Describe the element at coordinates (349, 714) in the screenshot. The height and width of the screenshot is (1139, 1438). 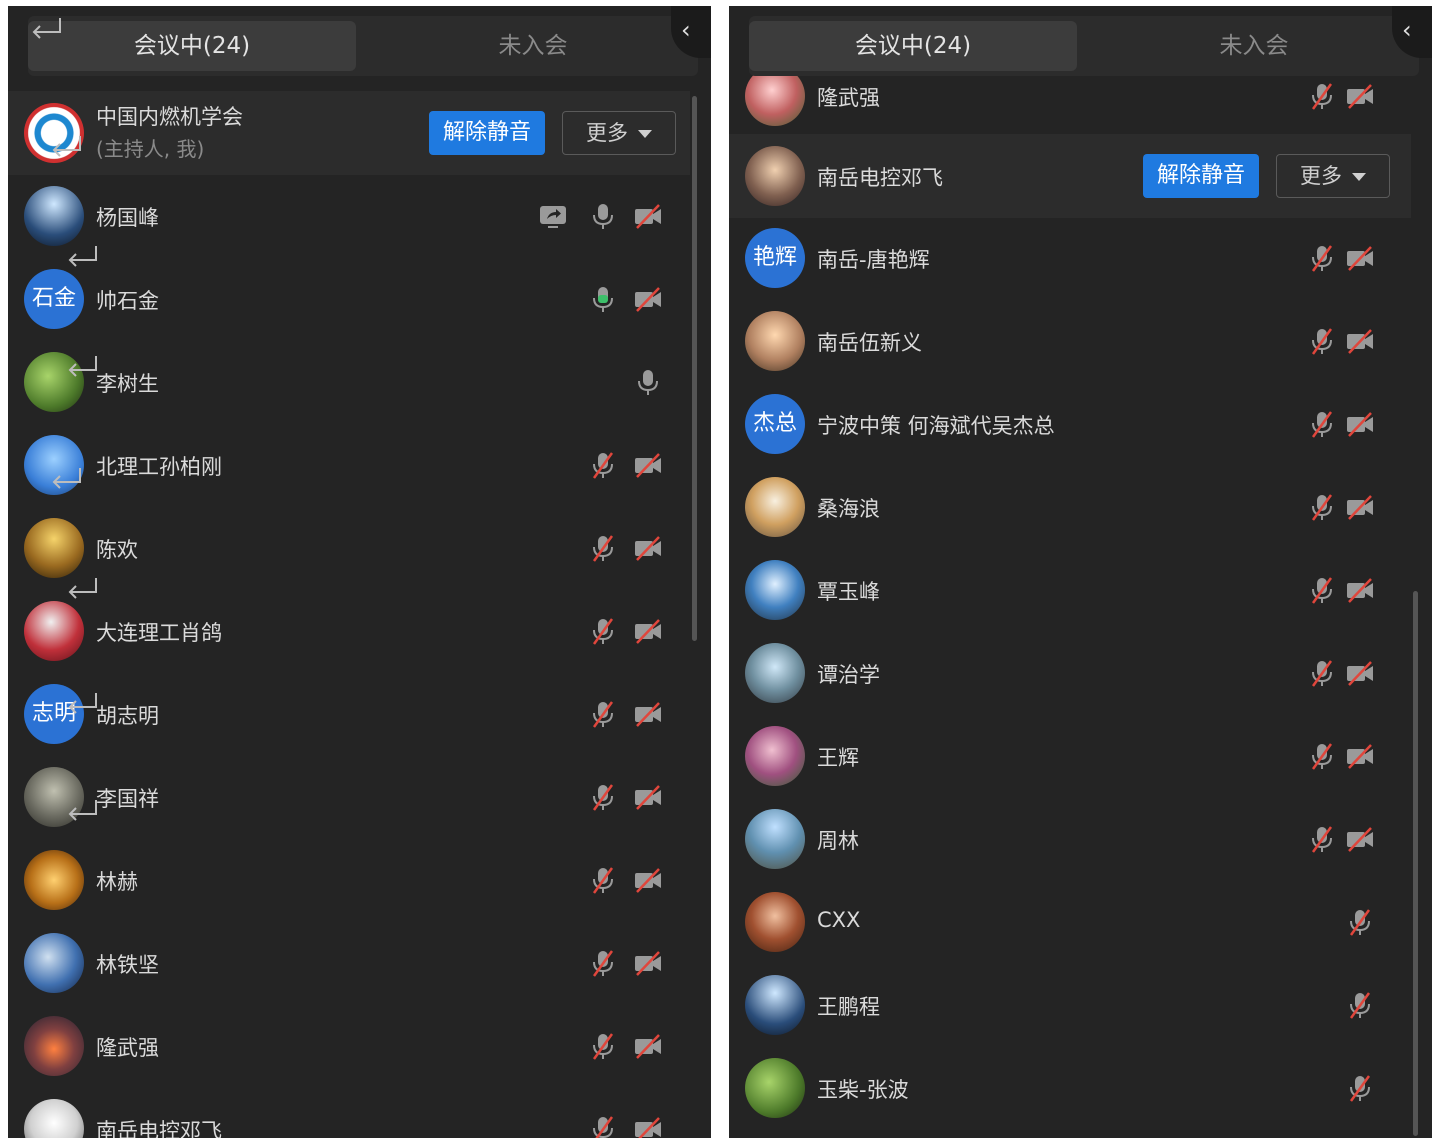
I see `participant-row: 志明 胡志明` at that location.